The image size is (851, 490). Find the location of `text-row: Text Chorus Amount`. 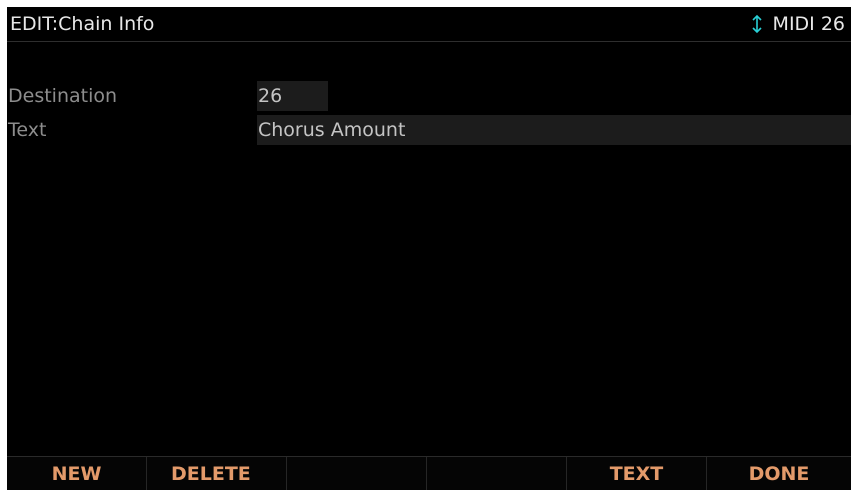

text-row: Text Chorus Amount is located at coordinates (429, 130).